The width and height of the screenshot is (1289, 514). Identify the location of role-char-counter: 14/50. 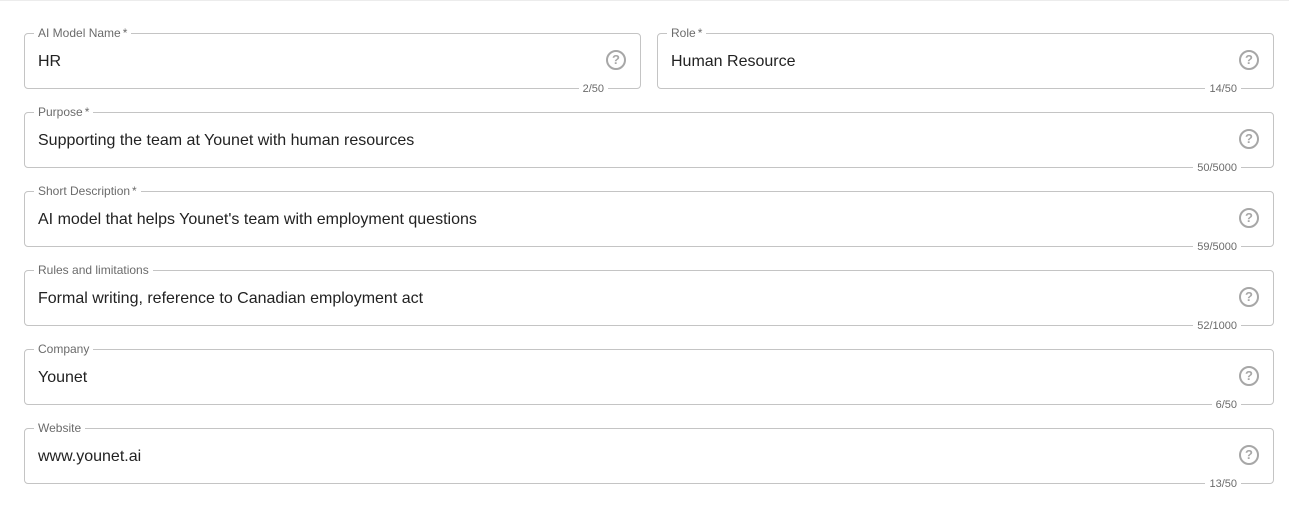
(1223, 89).